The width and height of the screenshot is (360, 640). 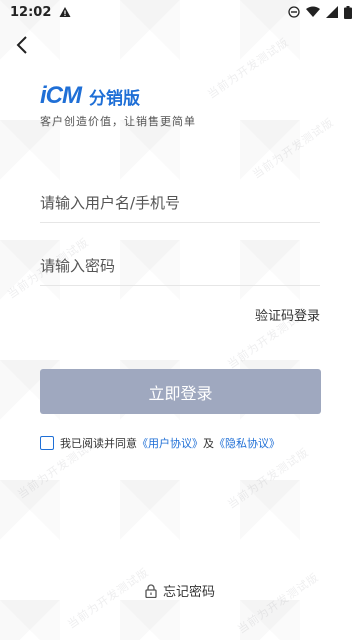 I want to click on agreement-row: 我已阅读并同意 《用户协议》 及 《隐私协议》, so click(x=160, y=443).